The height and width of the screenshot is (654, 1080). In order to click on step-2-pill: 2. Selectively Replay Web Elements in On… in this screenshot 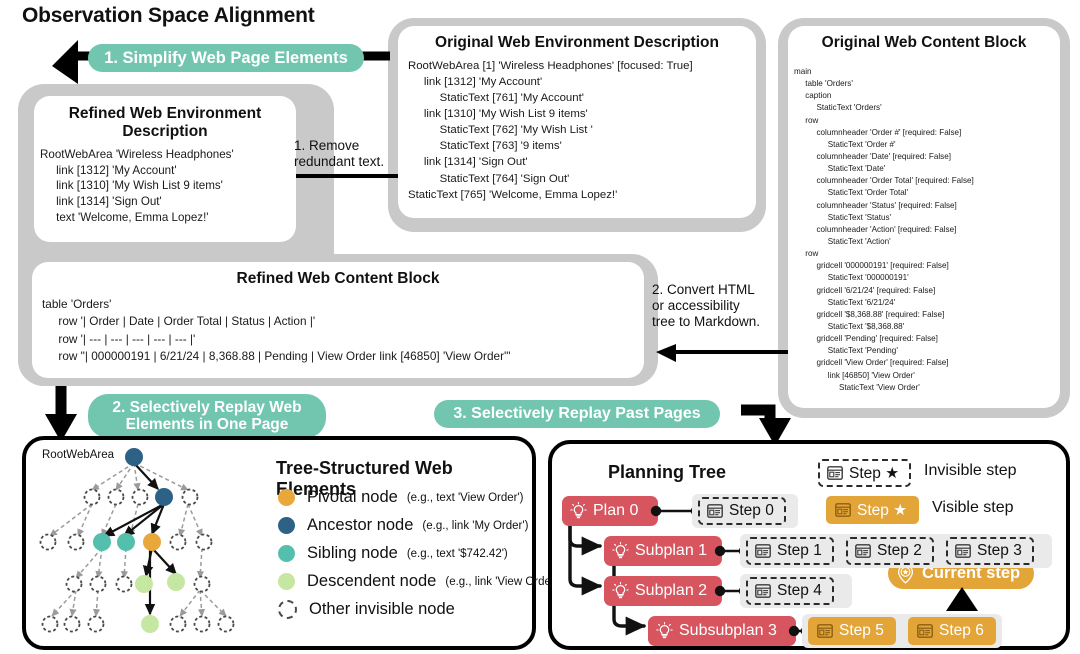, I will do `click(207, 416)`.